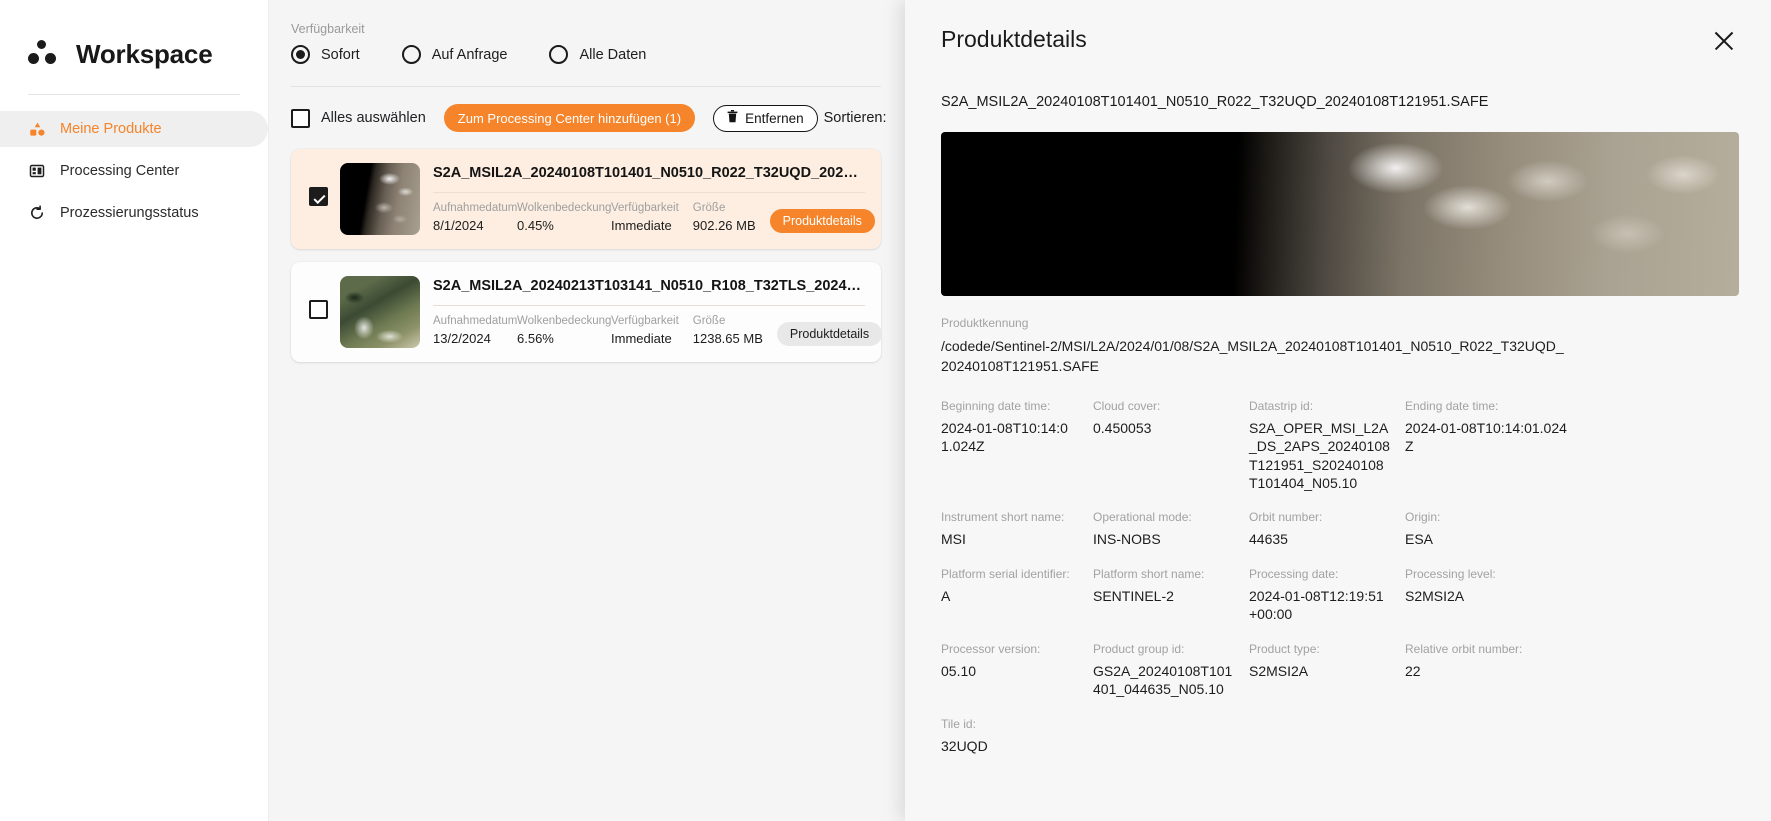  I want to click on metadata-cell: Processor version: 05.10, so click(1017, 679).